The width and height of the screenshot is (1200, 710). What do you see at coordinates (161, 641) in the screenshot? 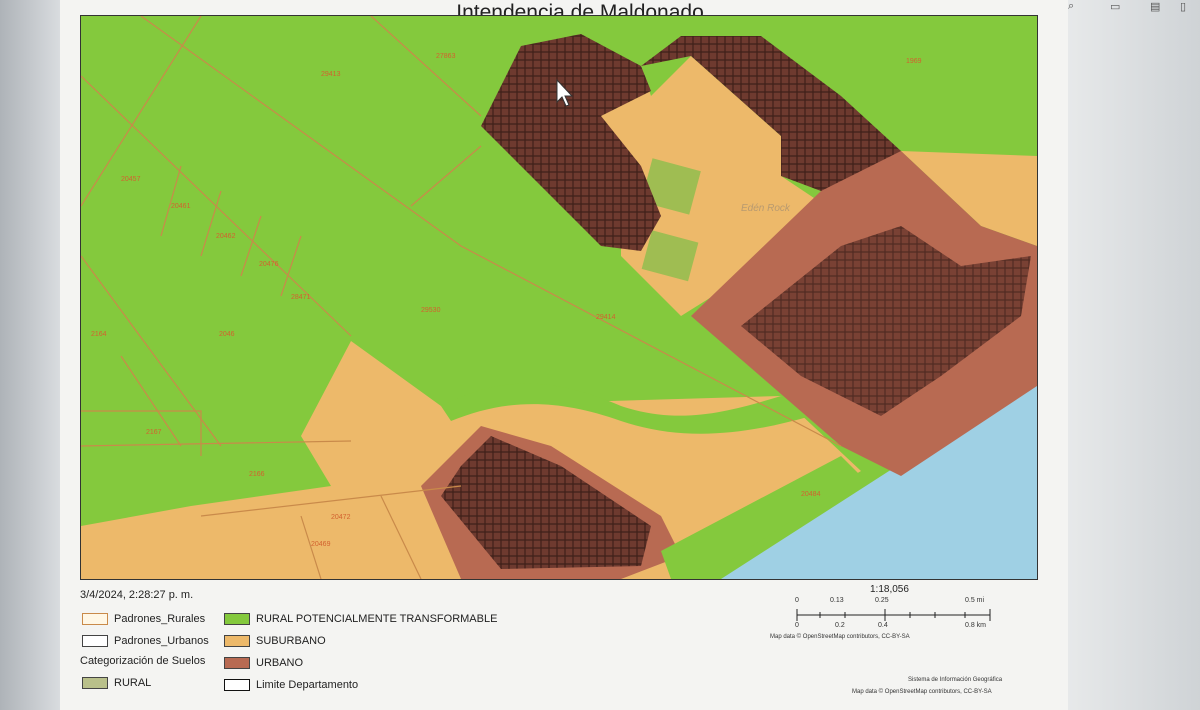
I see `legend-label: Padrones_Urbanos` at bounding box center [161, 641].